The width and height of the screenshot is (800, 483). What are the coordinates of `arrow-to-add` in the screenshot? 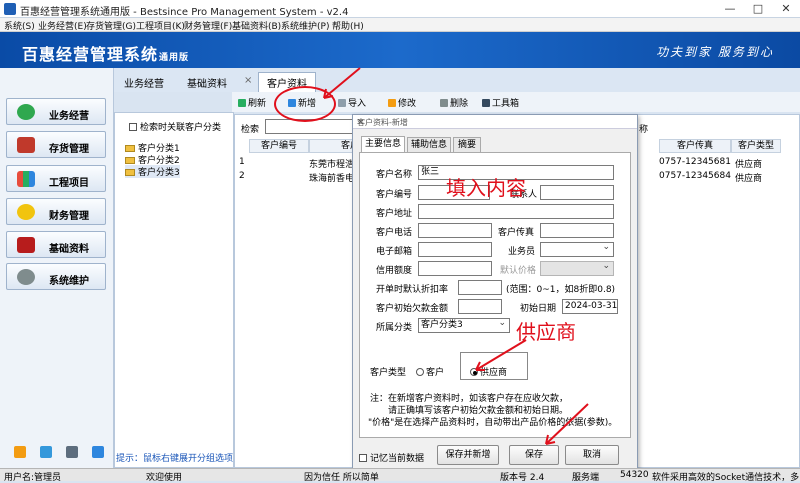 It's located at (342, 83).